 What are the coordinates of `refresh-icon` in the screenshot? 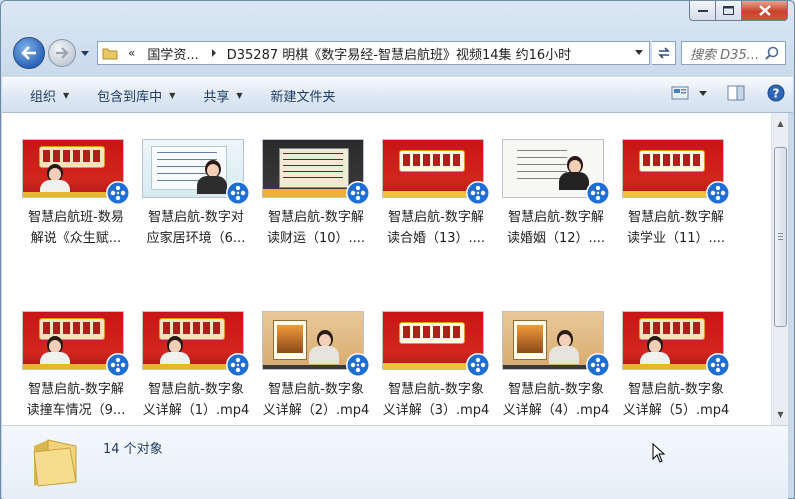 It's located at (663, 53).